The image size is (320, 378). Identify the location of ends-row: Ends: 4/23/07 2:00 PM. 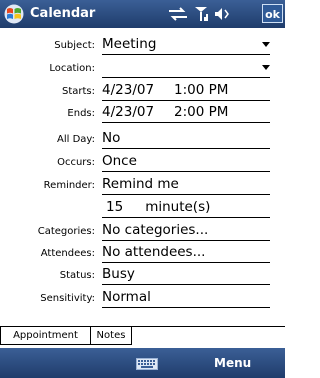
(142, 113).